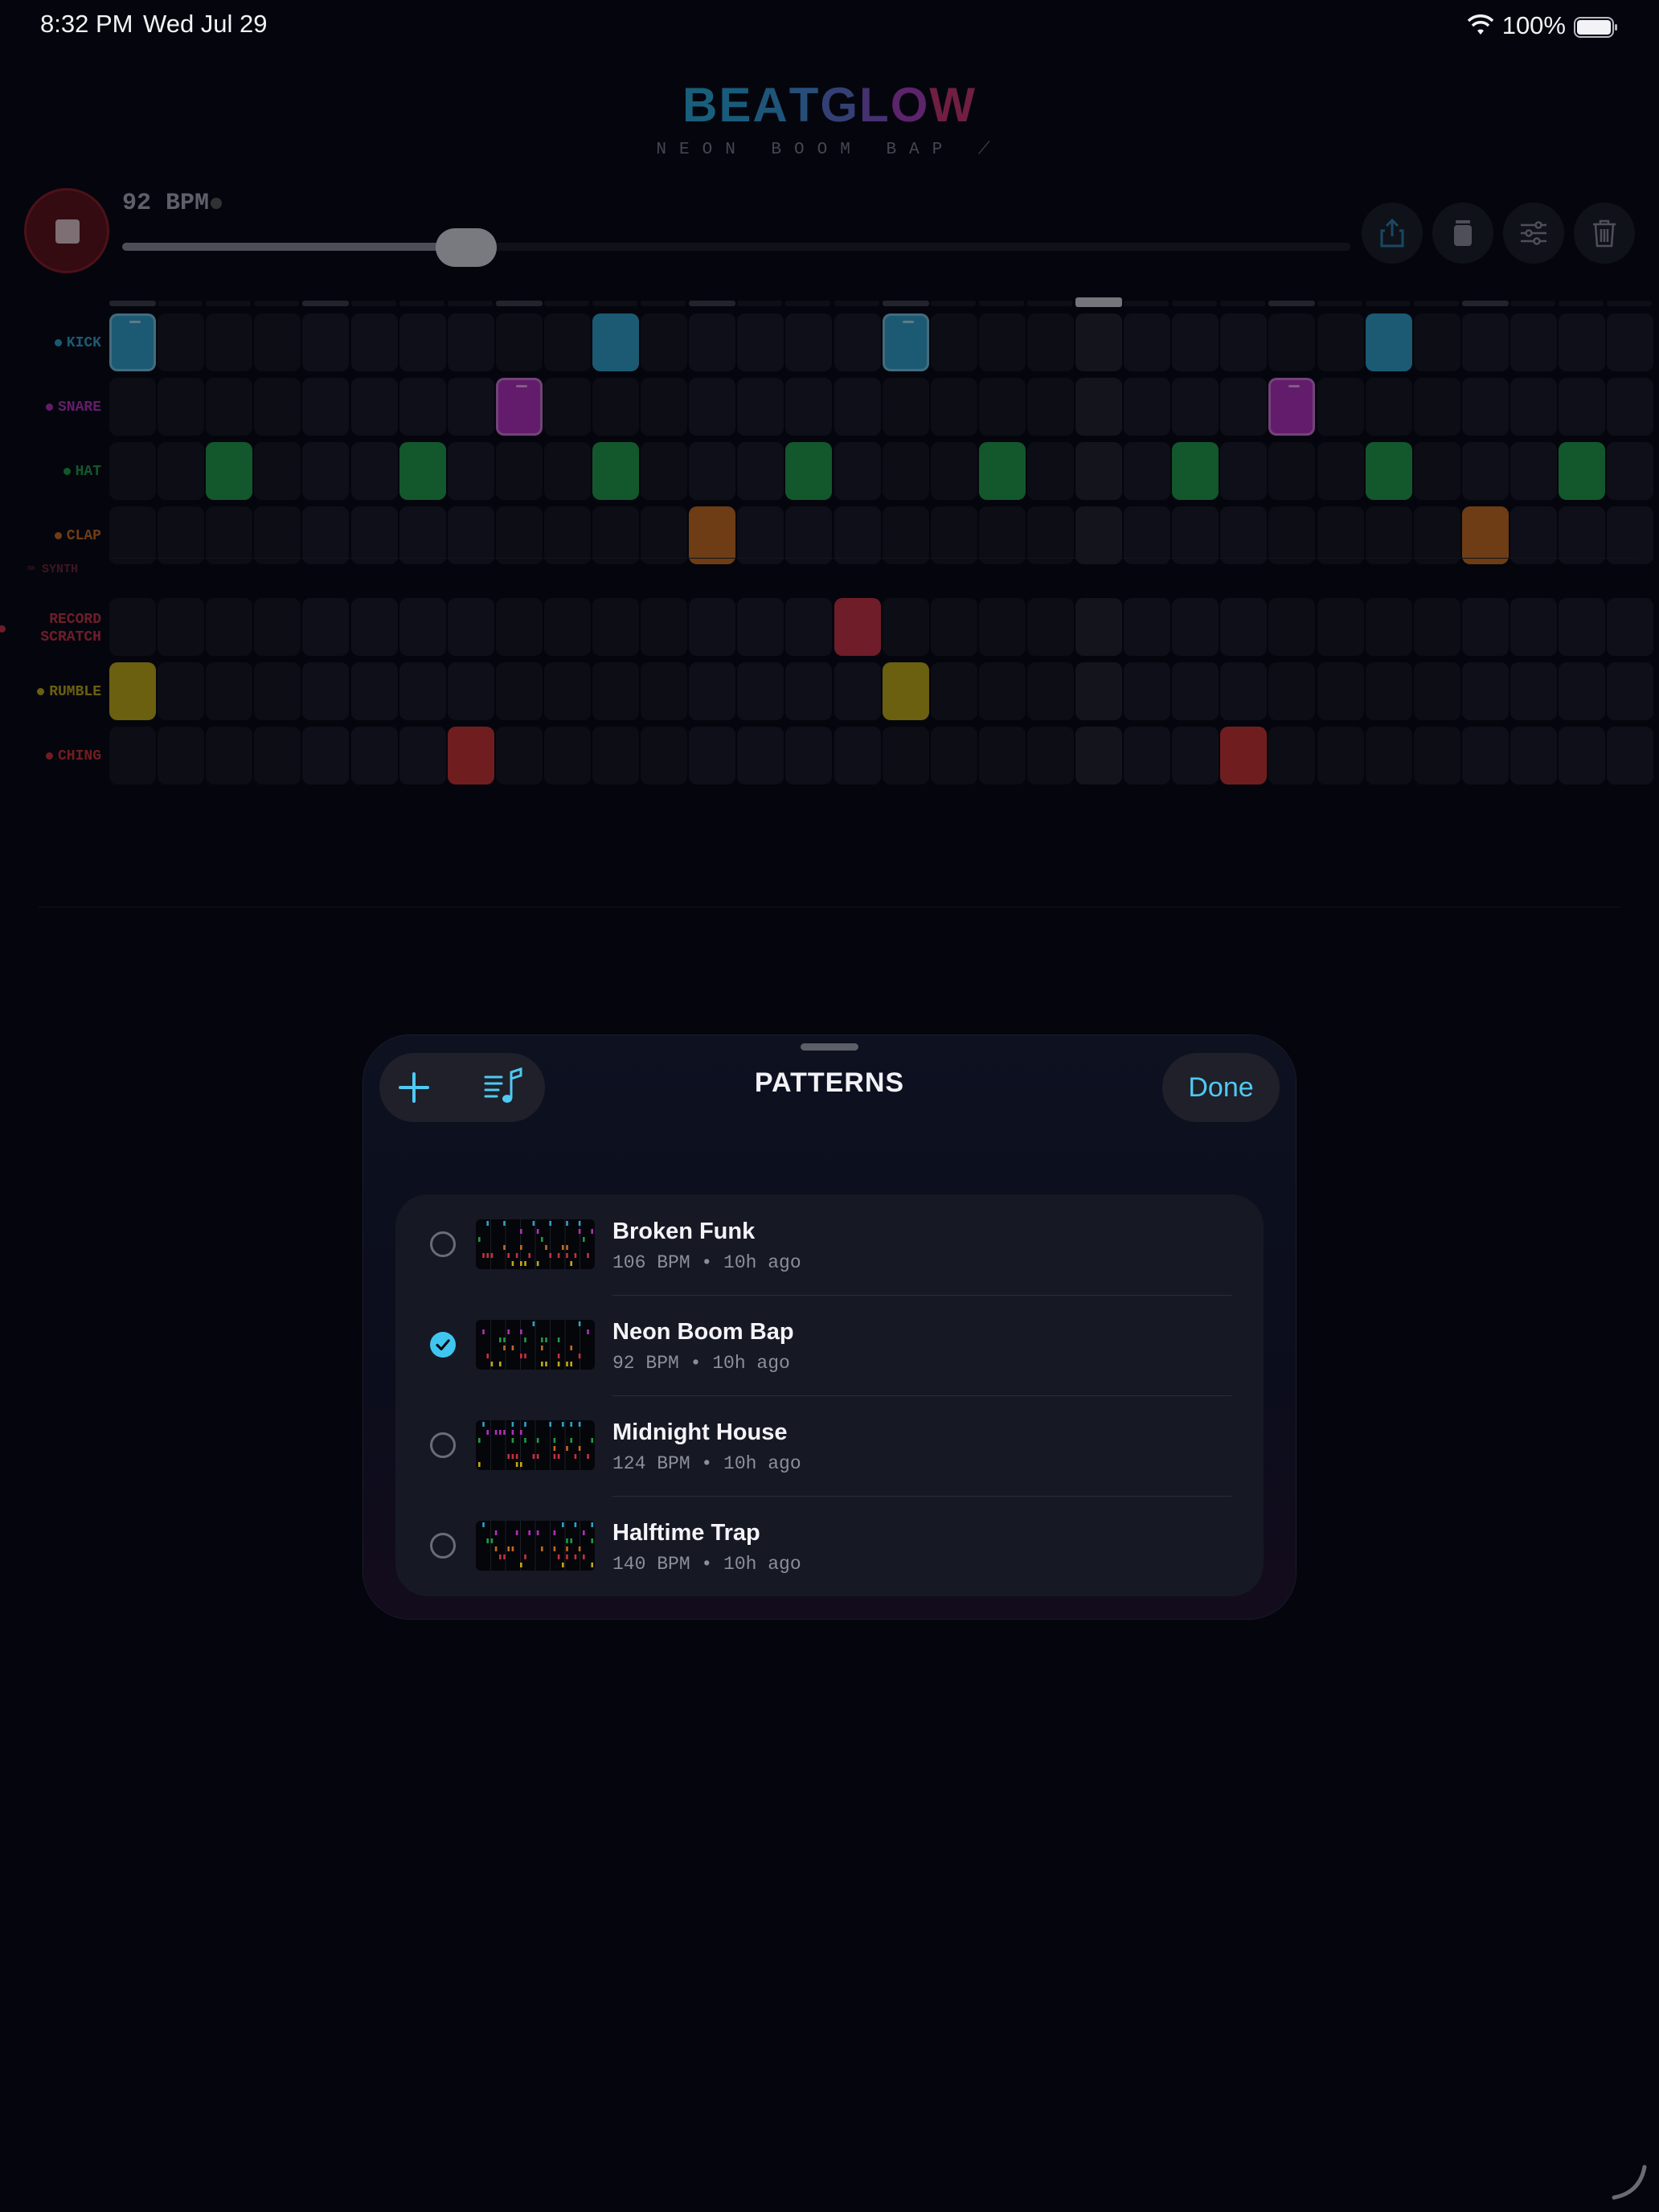 The height and width of the screenshot is (2212, 1659). I want to click on trash-button, so click(1604, 233).